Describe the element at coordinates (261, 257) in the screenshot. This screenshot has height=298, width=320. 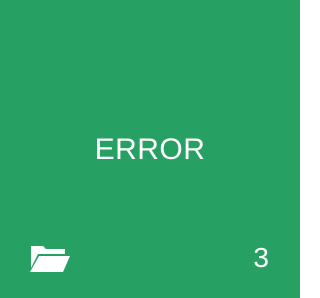
I see `tile-count: 3` at that location.